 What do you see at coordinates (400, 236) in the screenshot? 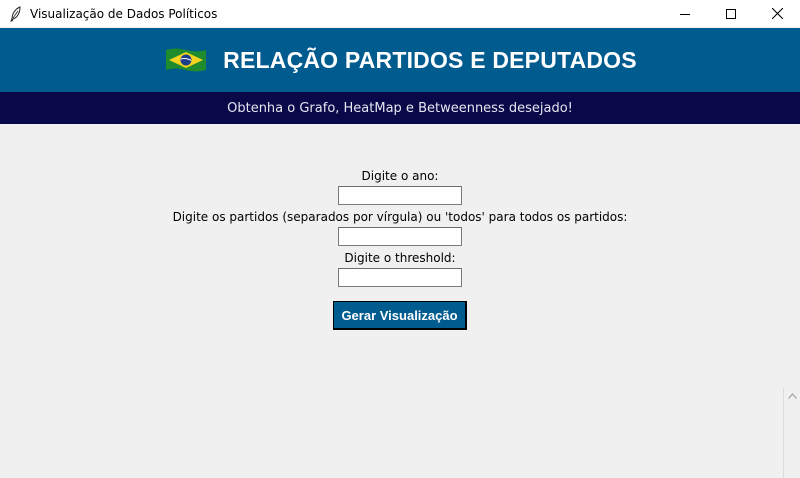
I see `parties-input` at bounding box center [400, 236].